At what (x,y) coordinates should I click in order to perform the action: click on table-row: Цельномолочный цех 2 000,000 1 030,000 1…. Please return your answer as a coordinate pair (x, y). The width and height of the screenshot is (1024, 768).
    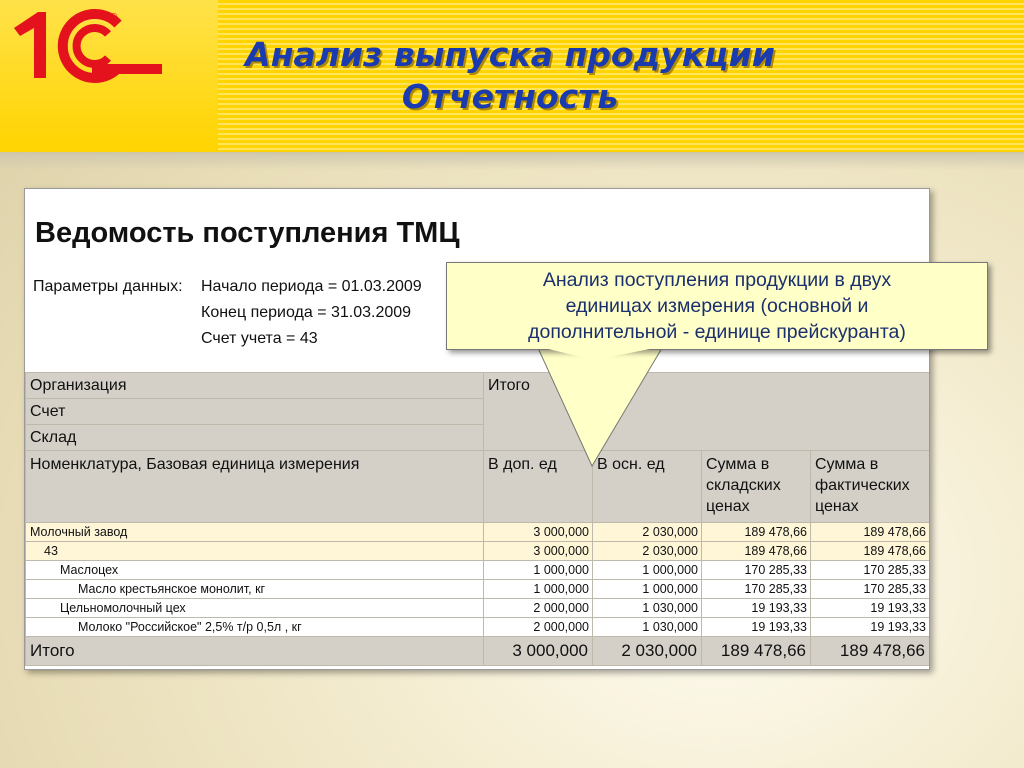
    Looking at the image, I should click on (477, 608).